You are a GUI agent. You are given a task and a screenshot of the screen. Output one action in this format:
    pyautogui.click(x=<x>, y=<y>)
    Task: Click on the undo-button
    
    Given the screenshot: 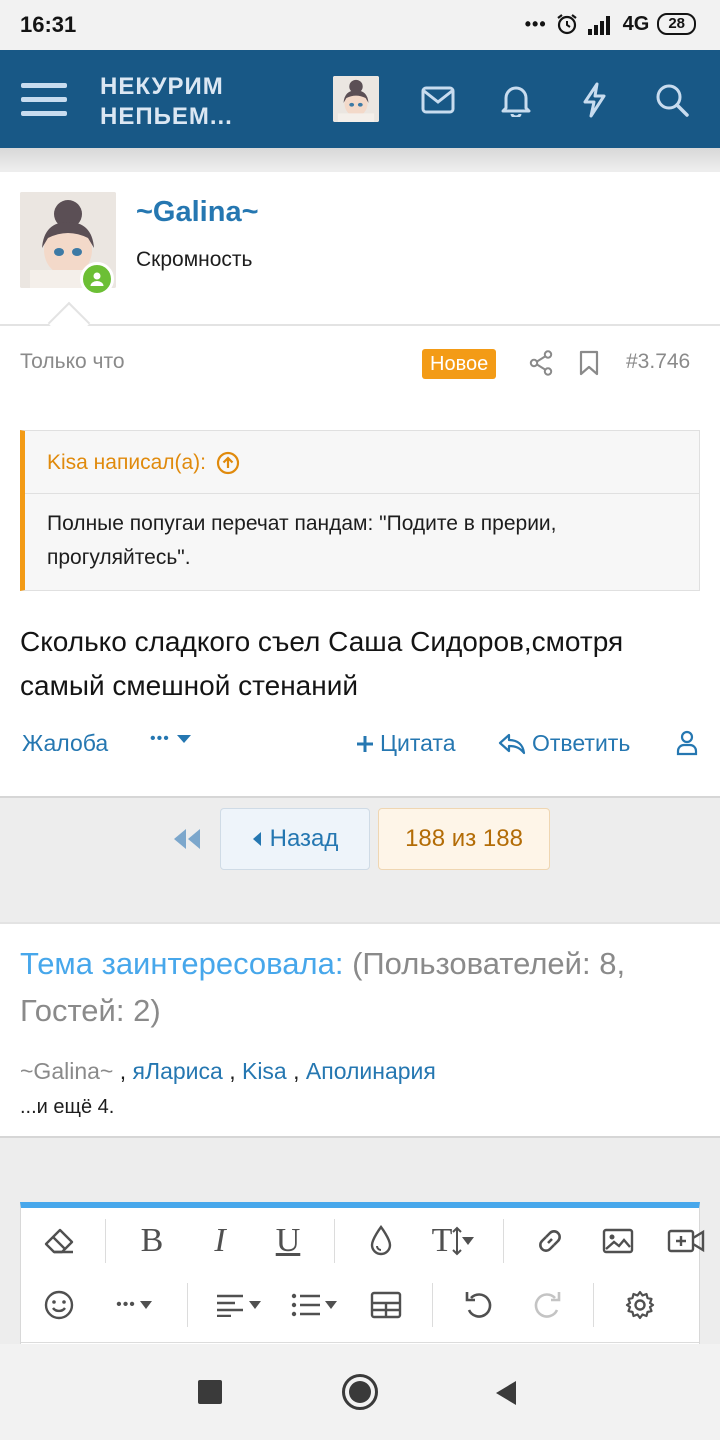 What is the action you would take?
    pyautogui.click(x=479, y=1305)
    